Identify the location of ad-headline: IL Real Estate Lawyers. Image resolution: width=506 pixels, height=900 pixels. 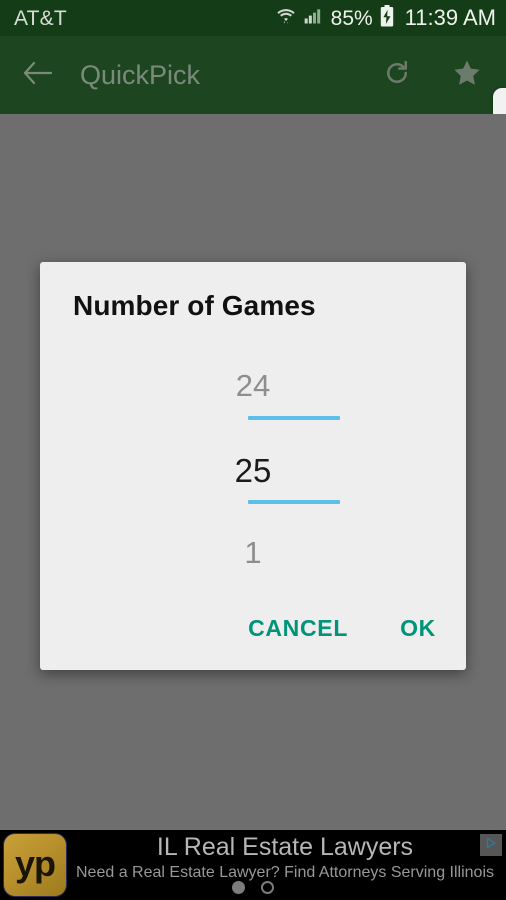
(285, 847).